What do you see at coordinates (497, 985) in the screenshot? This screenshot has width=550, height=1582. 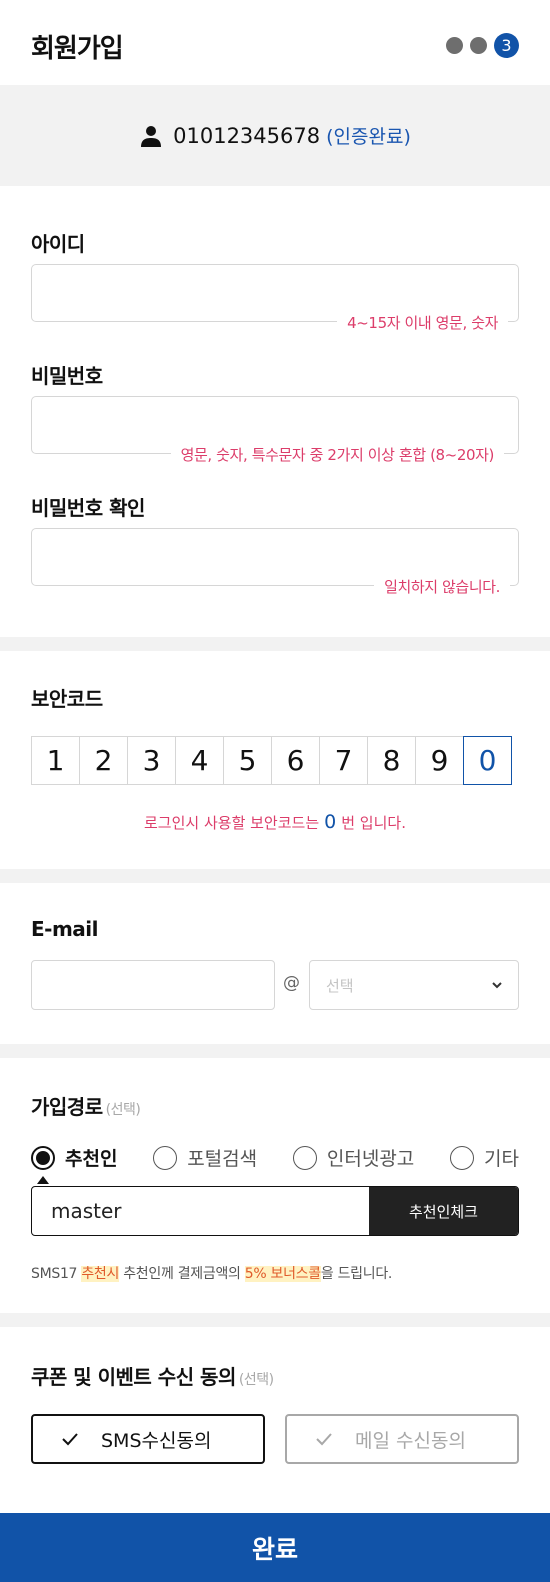 I see `chevron-down-icon` at bounding box center [497, 985].